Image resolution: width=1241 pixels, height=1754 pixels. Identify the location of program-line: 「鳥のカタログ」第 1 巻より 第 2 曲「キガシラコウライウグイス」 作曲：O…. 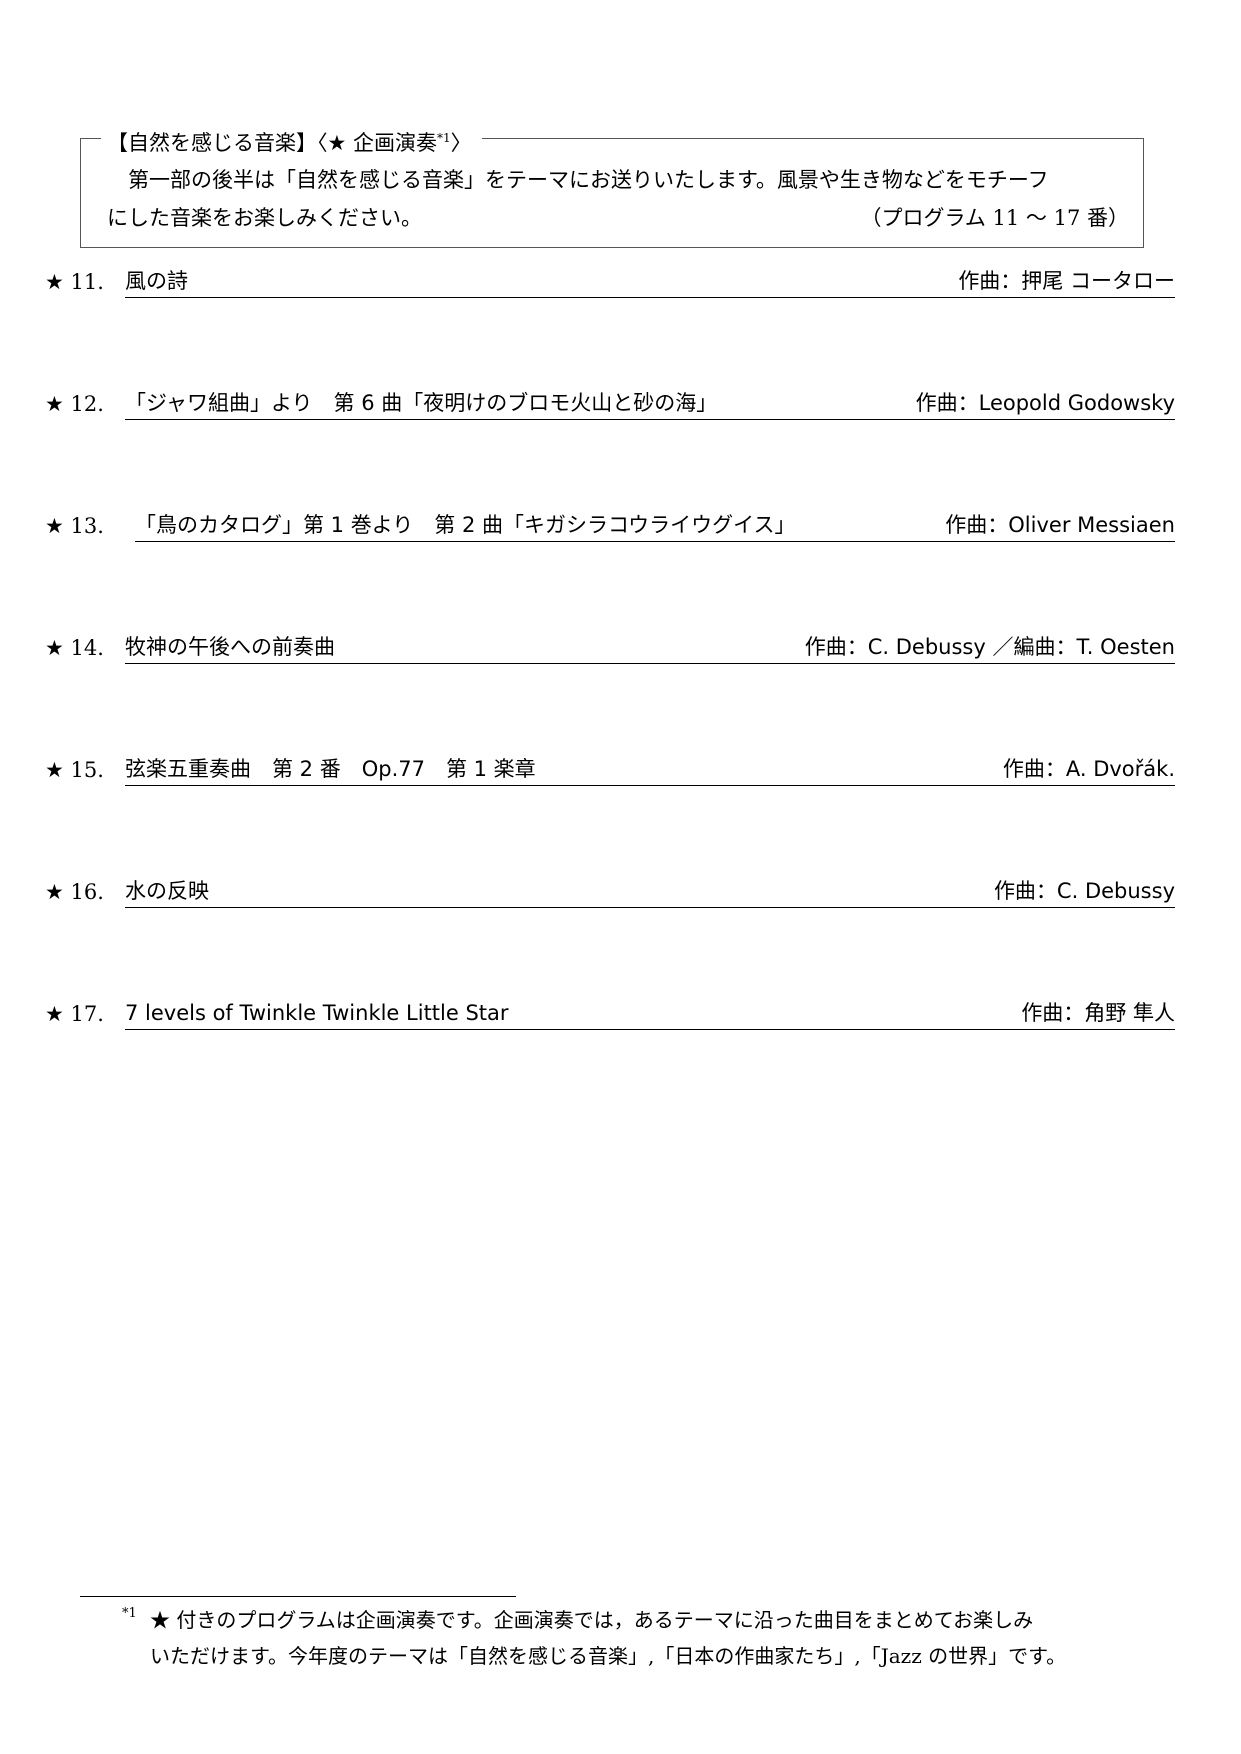
(655, 526).